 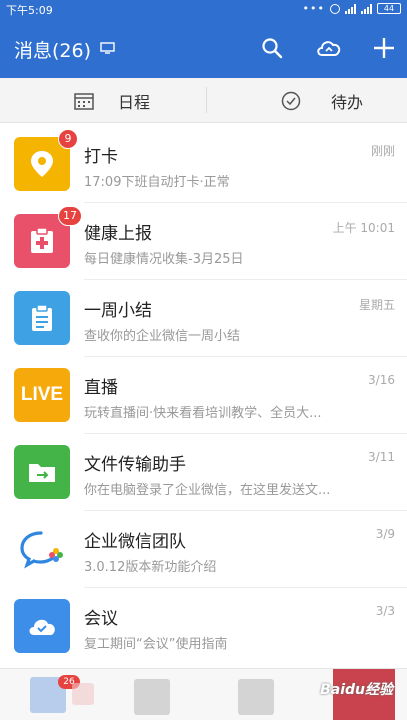 I want to click on message-name: 文件传输助手, so click(x=135, y=465).